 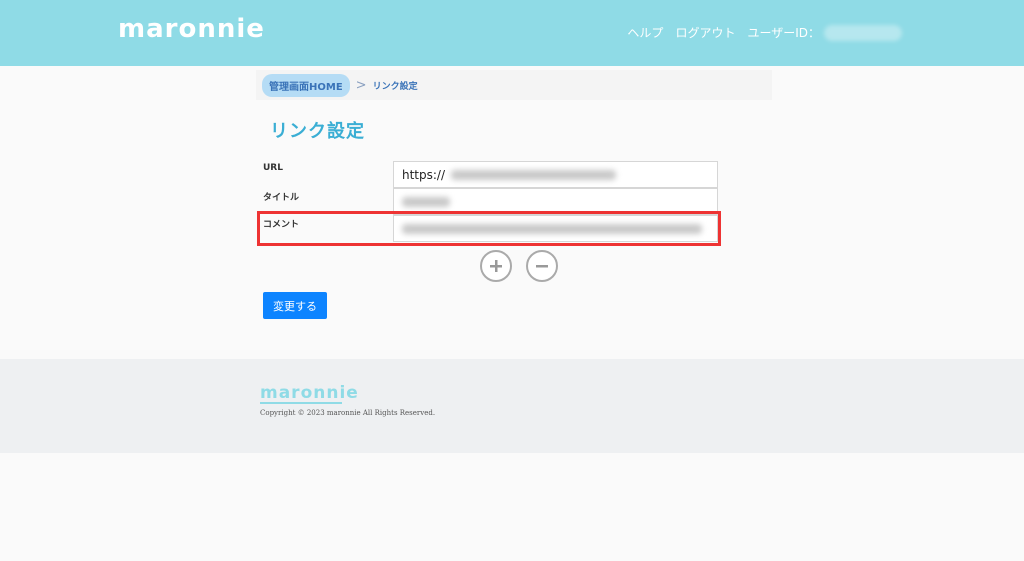 I want to click on header-nav: ヘルプ ログアウト ユーザーID：, so click(x=758, y=32).